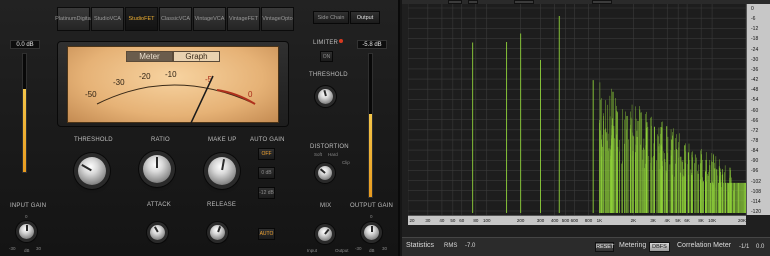 The image size is (770, 256). Describe the element at coordinates (328, 75) in the screenshot. I see `limiter-threshold-label: THRESHOLD` at that location.